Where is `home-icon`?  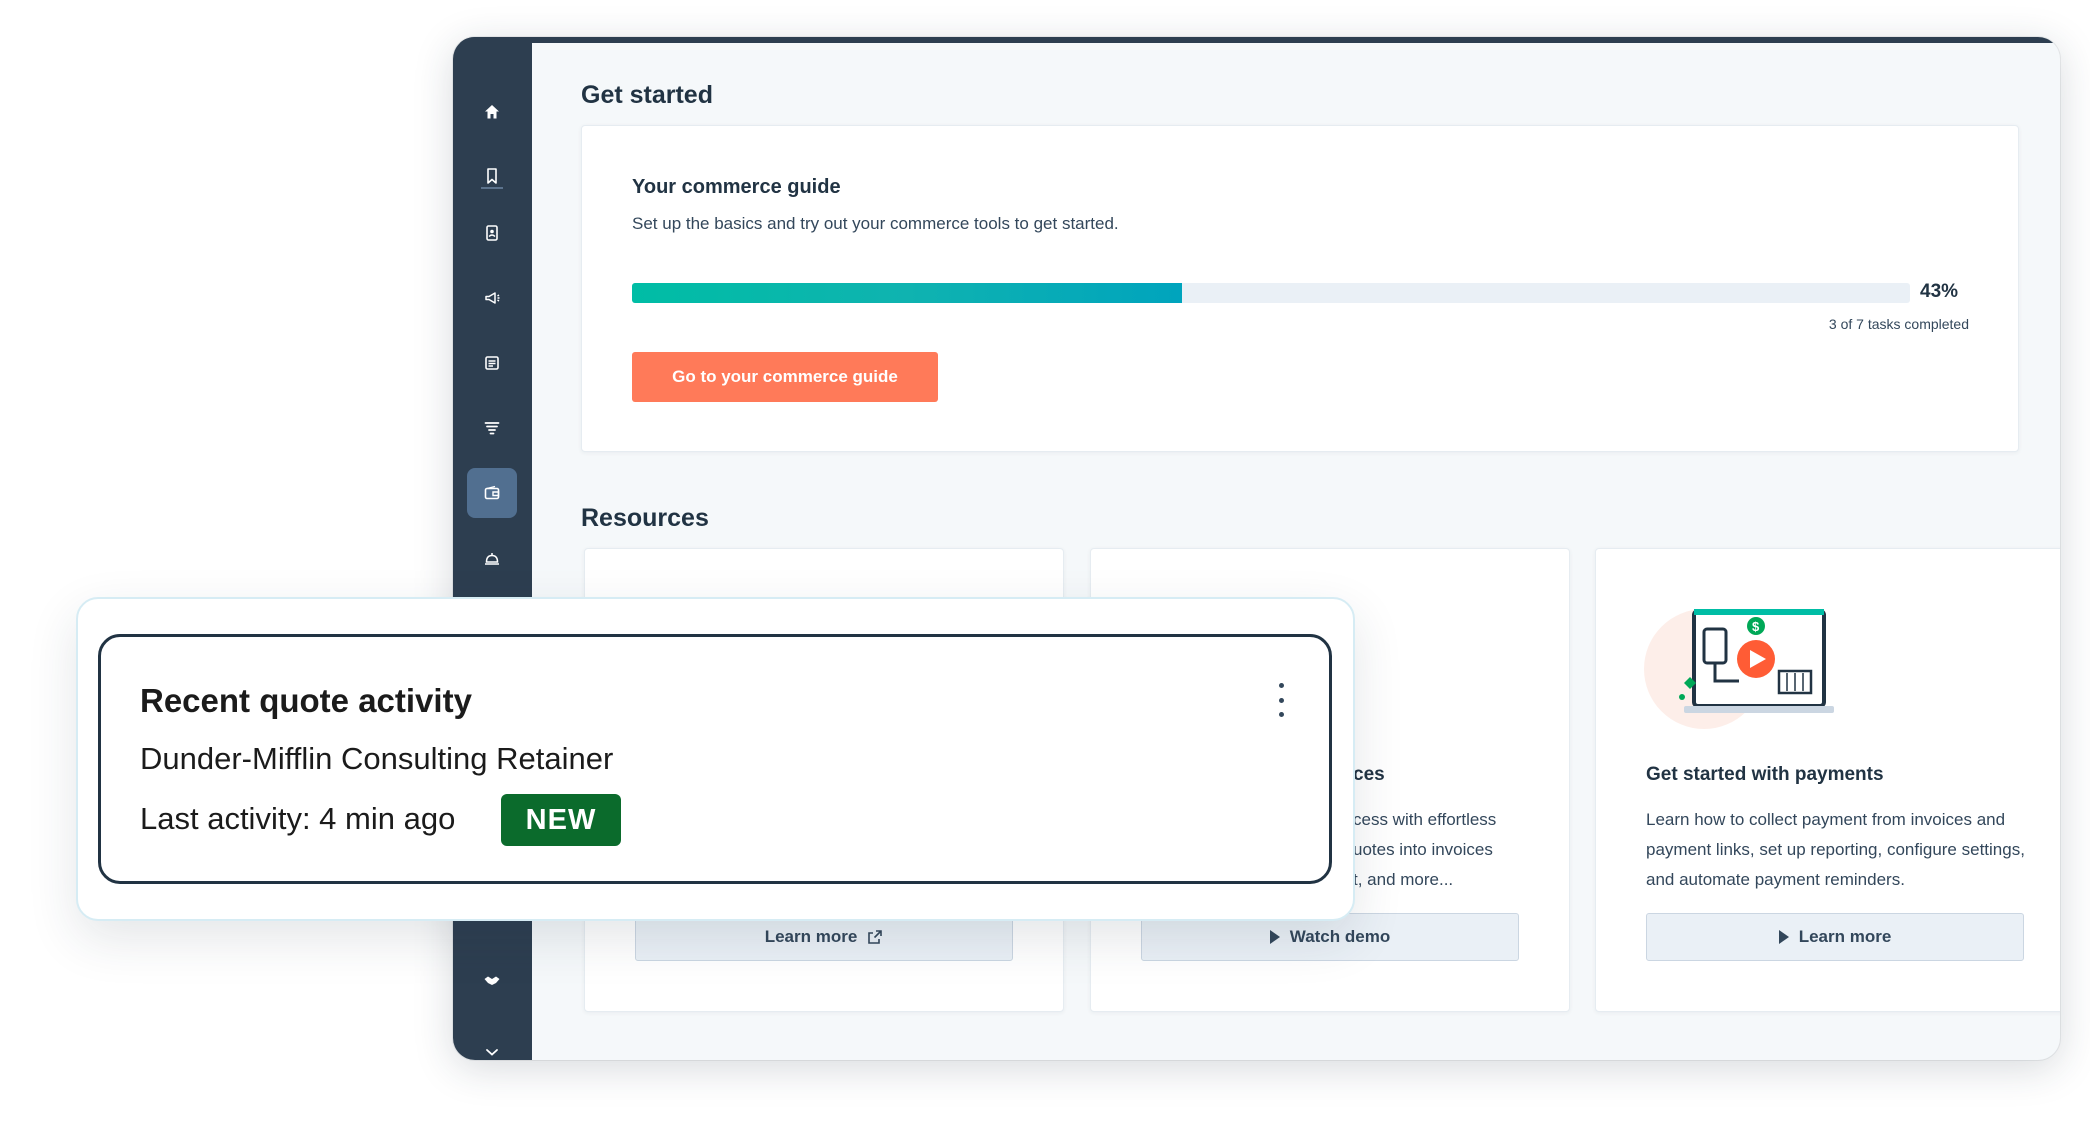 home-icon is located at coordinates (492, 112).